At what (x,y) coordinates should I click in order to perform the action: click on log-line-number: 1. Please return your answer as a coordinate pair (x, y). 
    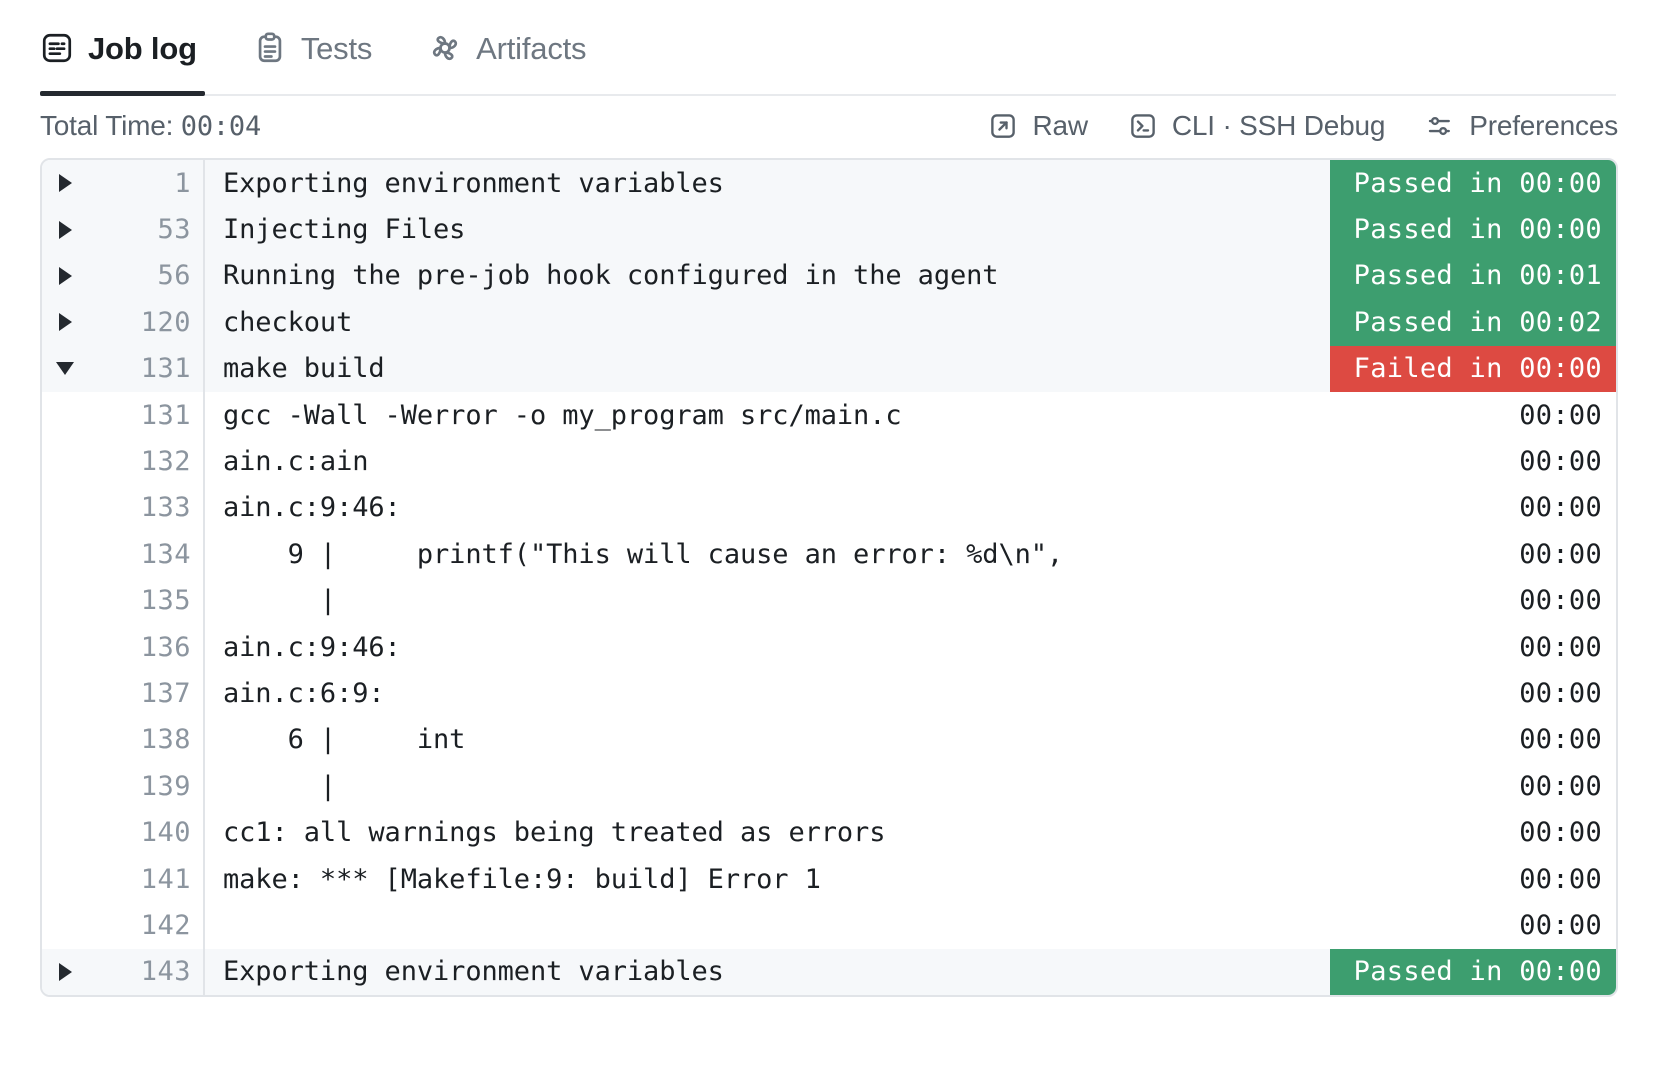
    Looking at the image, I should click on (182, 183).